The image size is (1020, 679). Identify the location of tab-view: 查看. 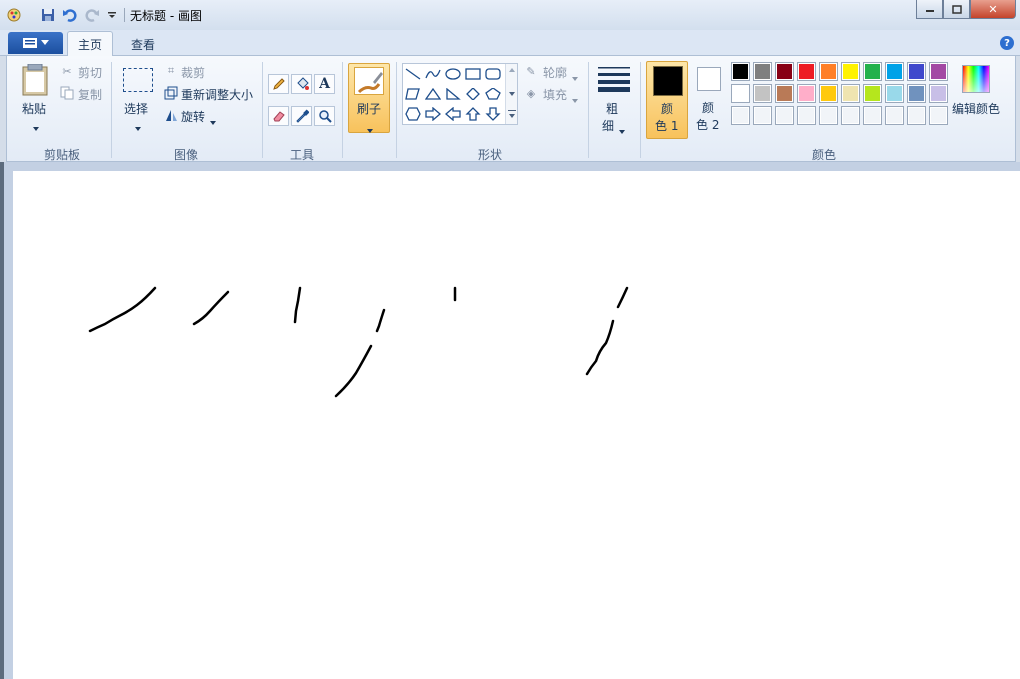
(143, 44).